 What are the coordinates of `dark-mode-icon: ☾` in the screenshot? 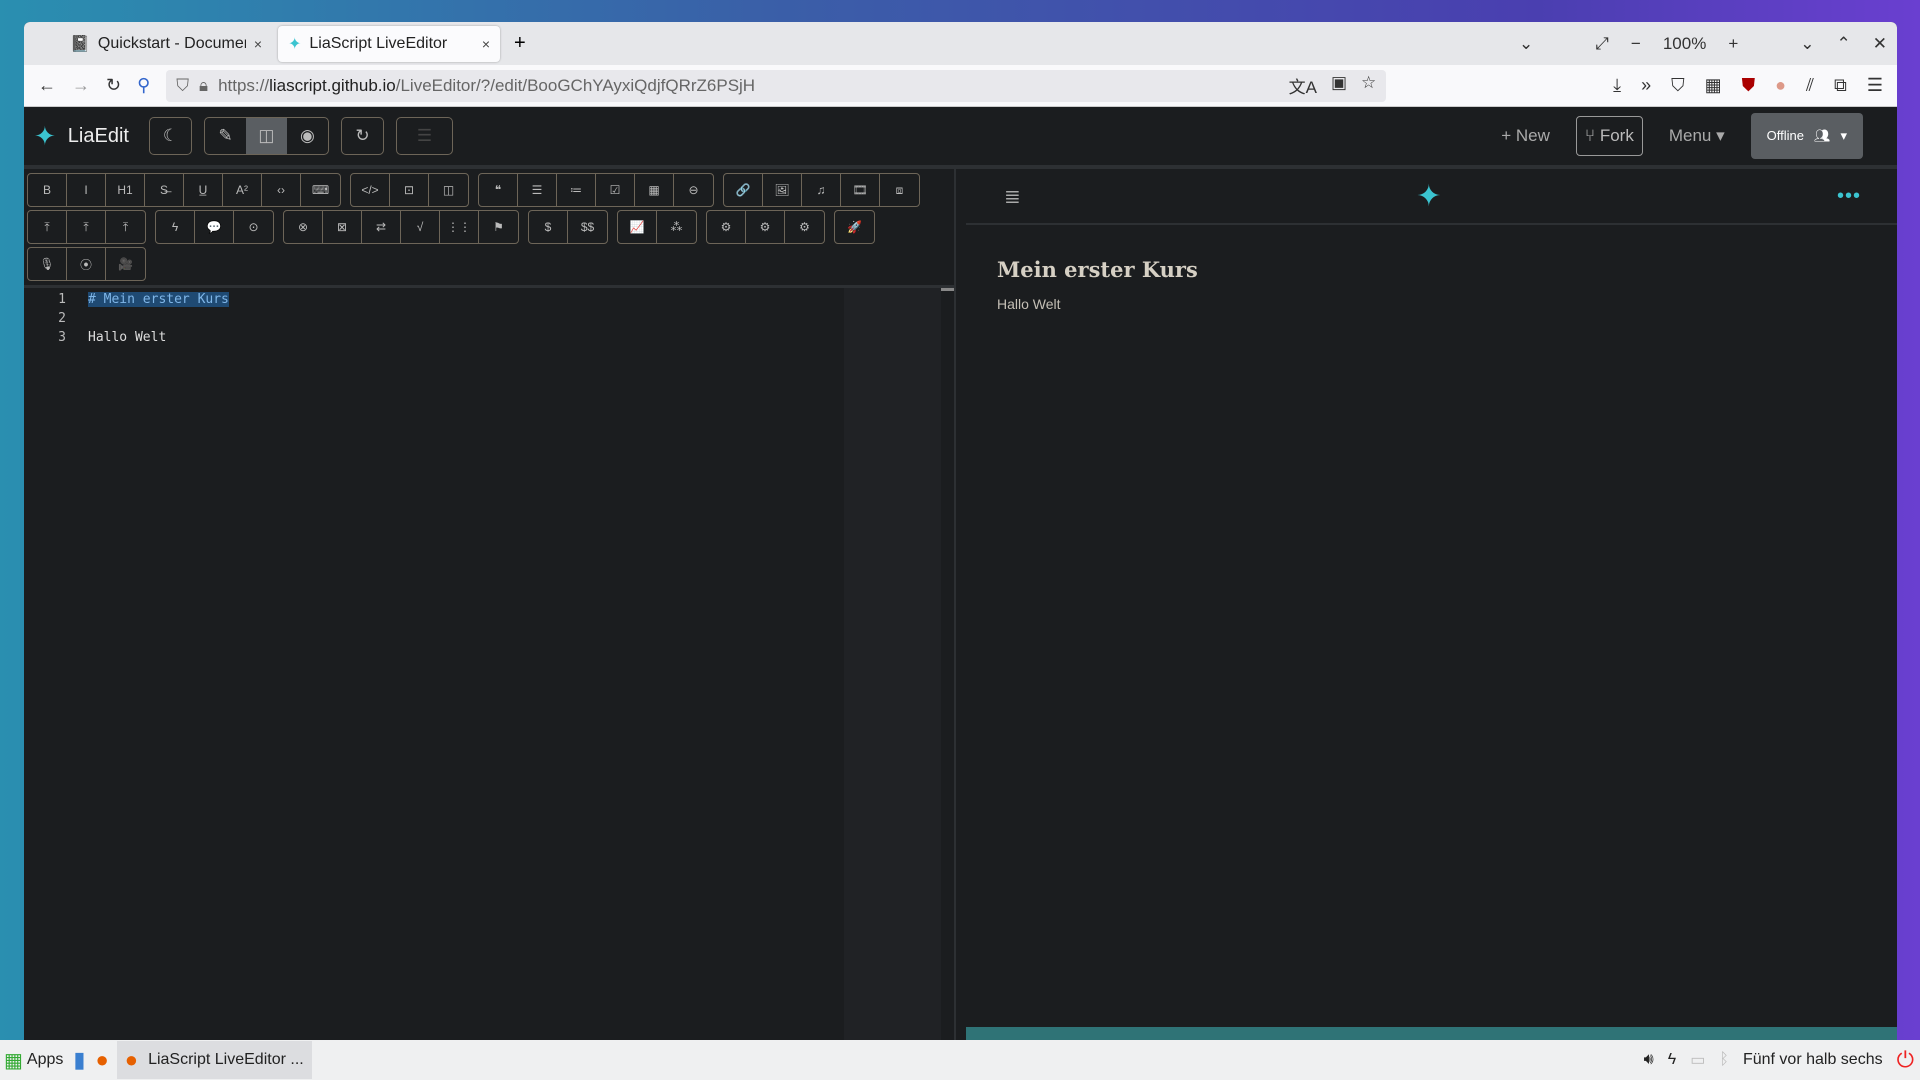 It's located at (170, 136).